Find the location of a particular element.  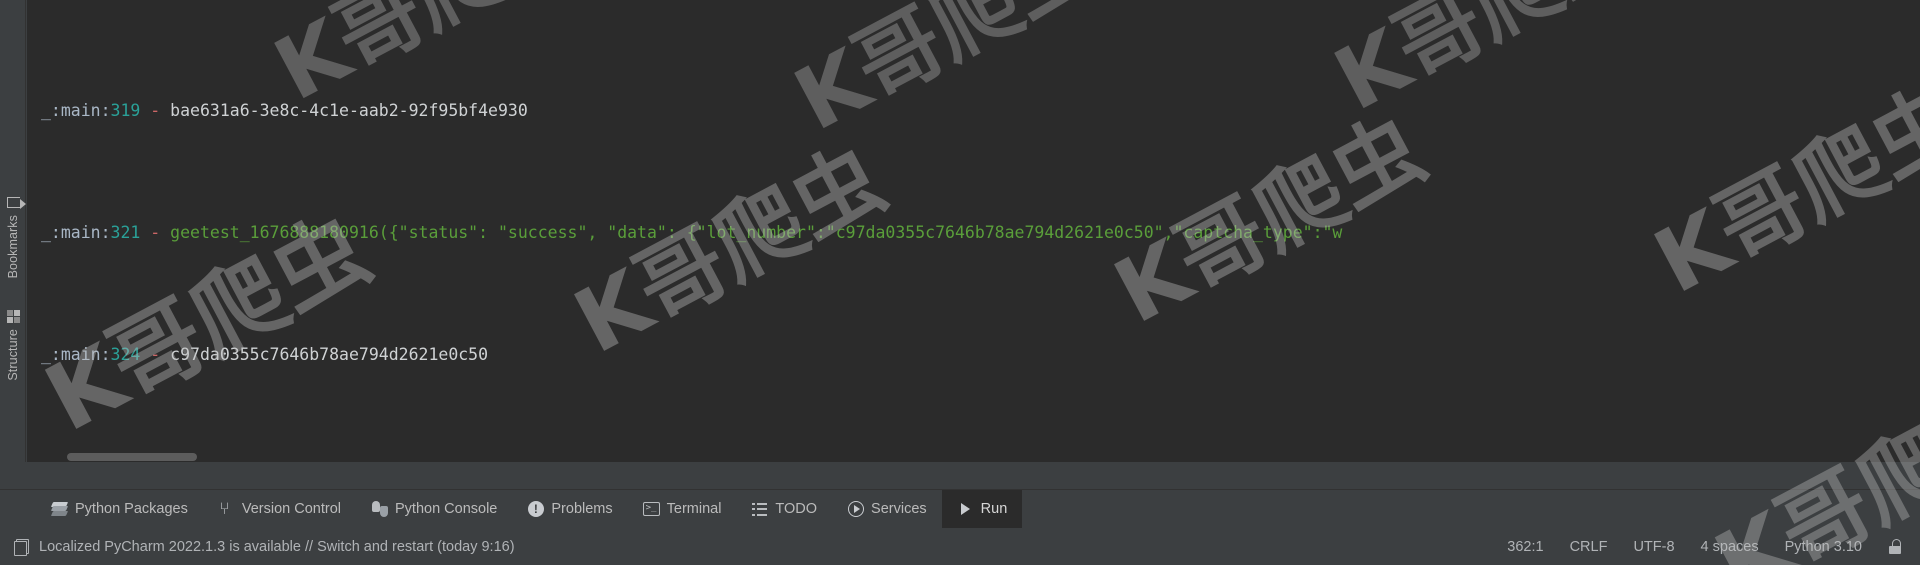

sidebar-item-bookmarks: Bookmarks is located at coordinates (13, 237).